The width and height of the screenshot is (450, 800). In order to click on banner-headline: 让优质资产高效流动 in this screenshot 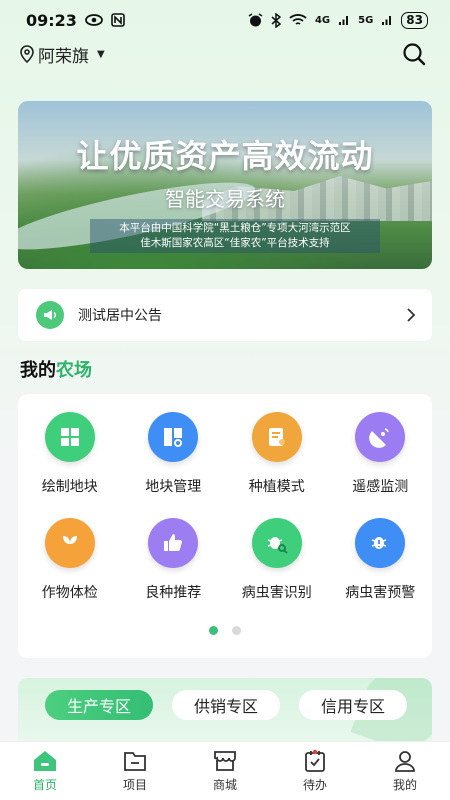, I will do `click(225, 156)`.